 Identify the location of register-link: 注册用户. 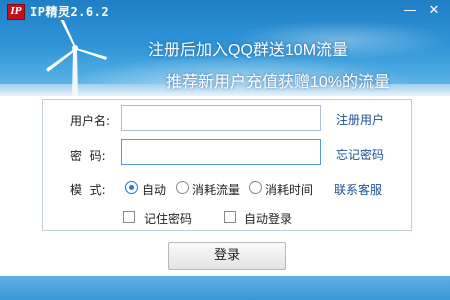
(360, 119).